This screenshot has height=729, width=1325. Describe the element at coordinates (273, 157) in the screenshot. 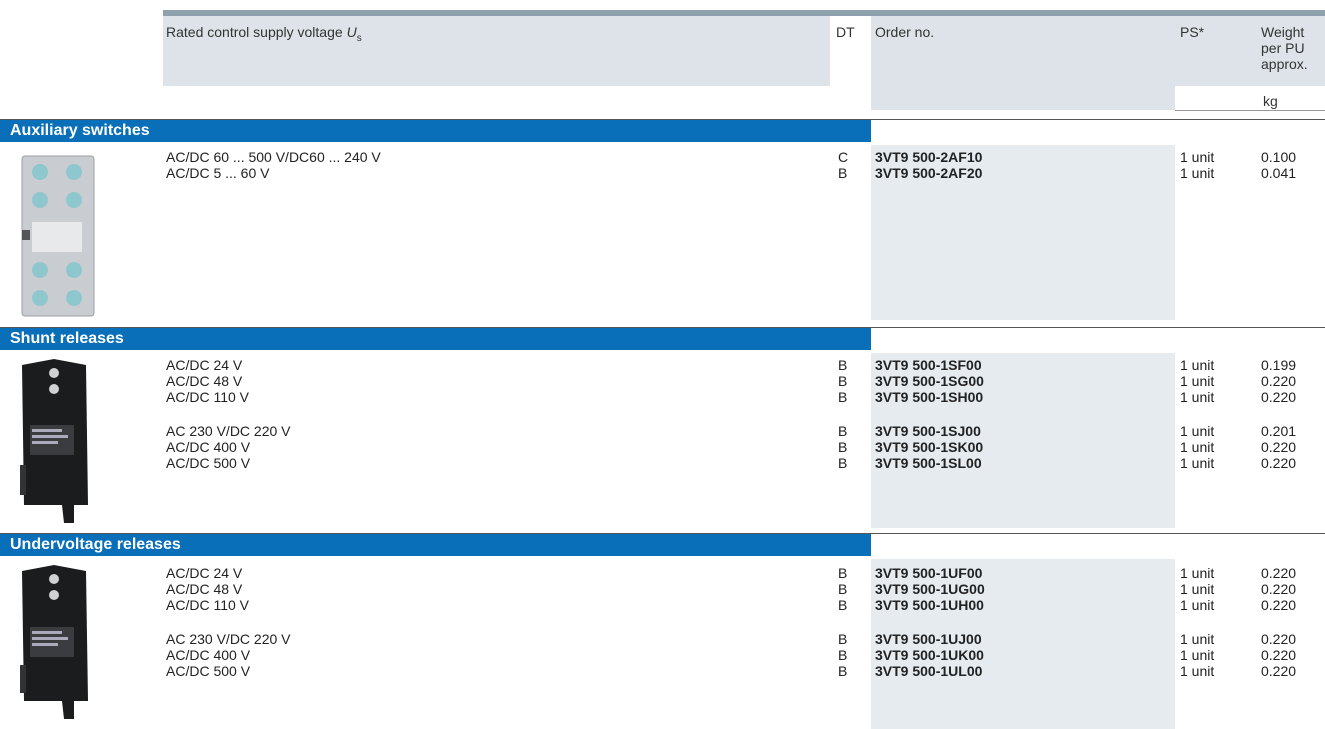

I see `list-item-desc: AC/DC 60 ... 500 V/DC60 ... 240 V` at that location.